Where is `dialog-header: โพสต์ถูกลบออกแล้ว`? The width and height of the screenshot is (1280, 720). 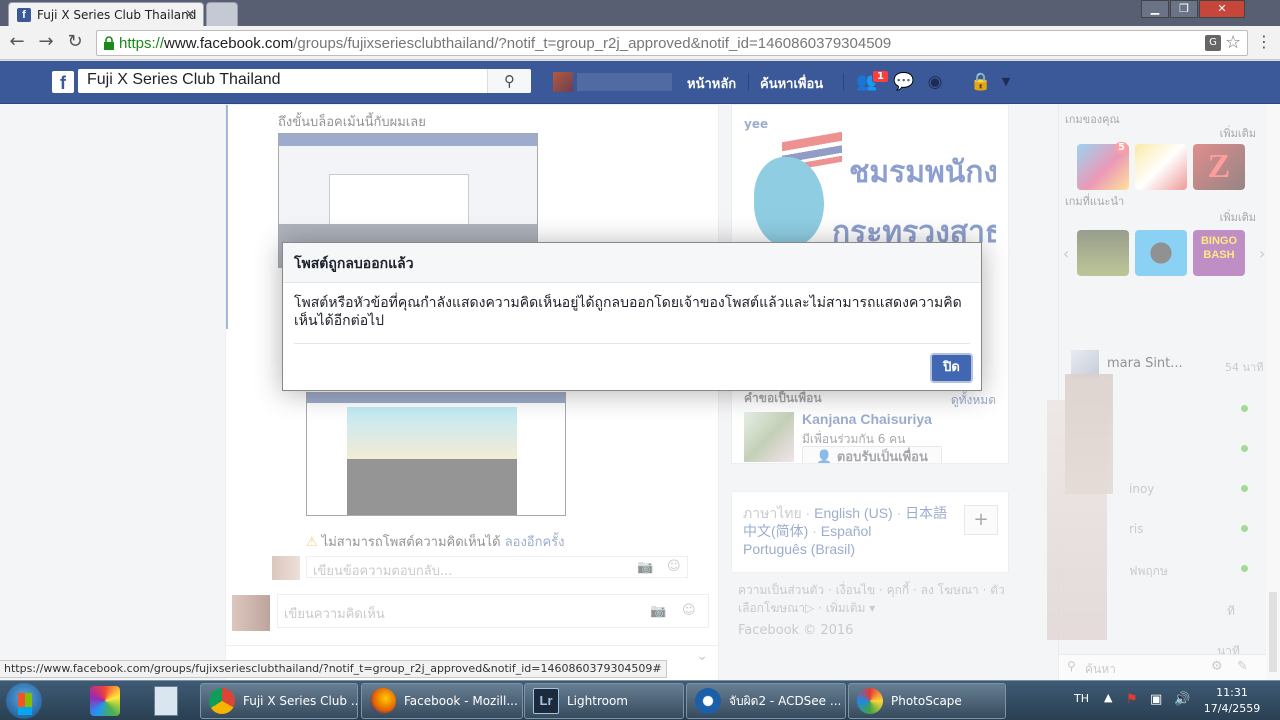
dialog-header: โพสต์ถูกลบออกแล้ว is located at coordinates (632, 263).